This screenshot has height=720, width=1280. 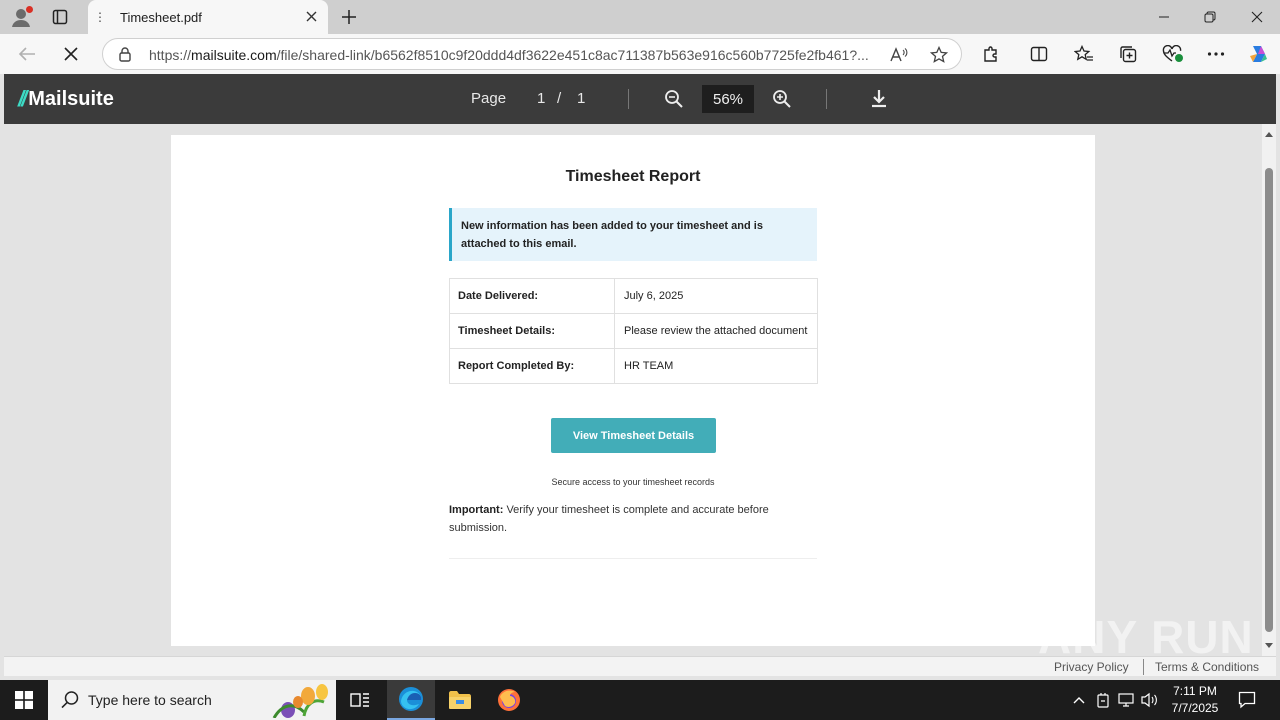 I want to click on chevron-up-icon, so click(x=1079, y=700).